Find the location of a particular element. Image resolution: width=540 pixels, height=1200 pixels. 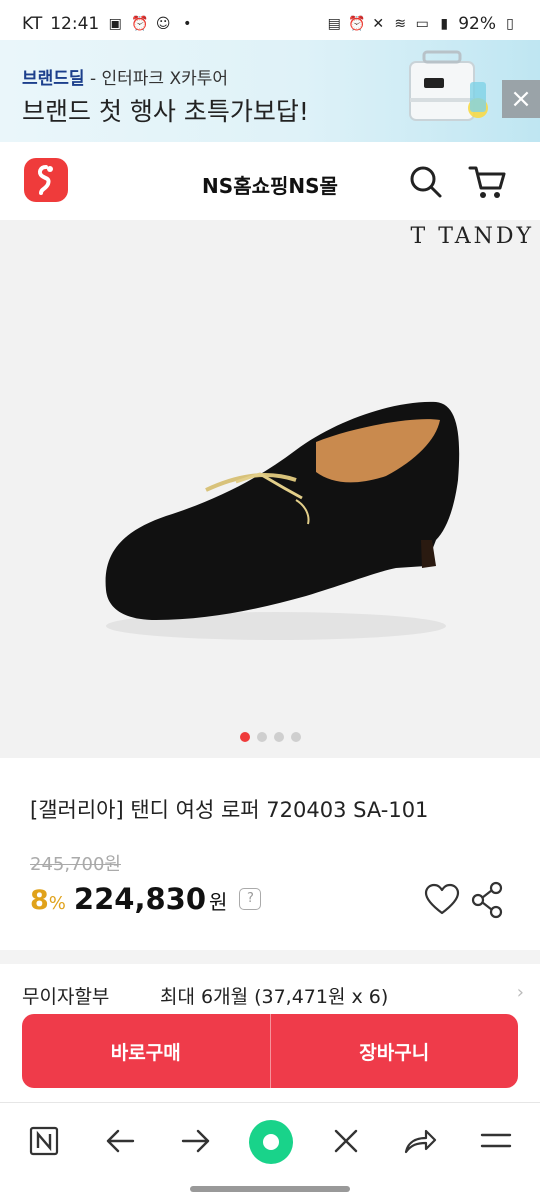

back-arrow-icon is located at coordinates (120, 1141).